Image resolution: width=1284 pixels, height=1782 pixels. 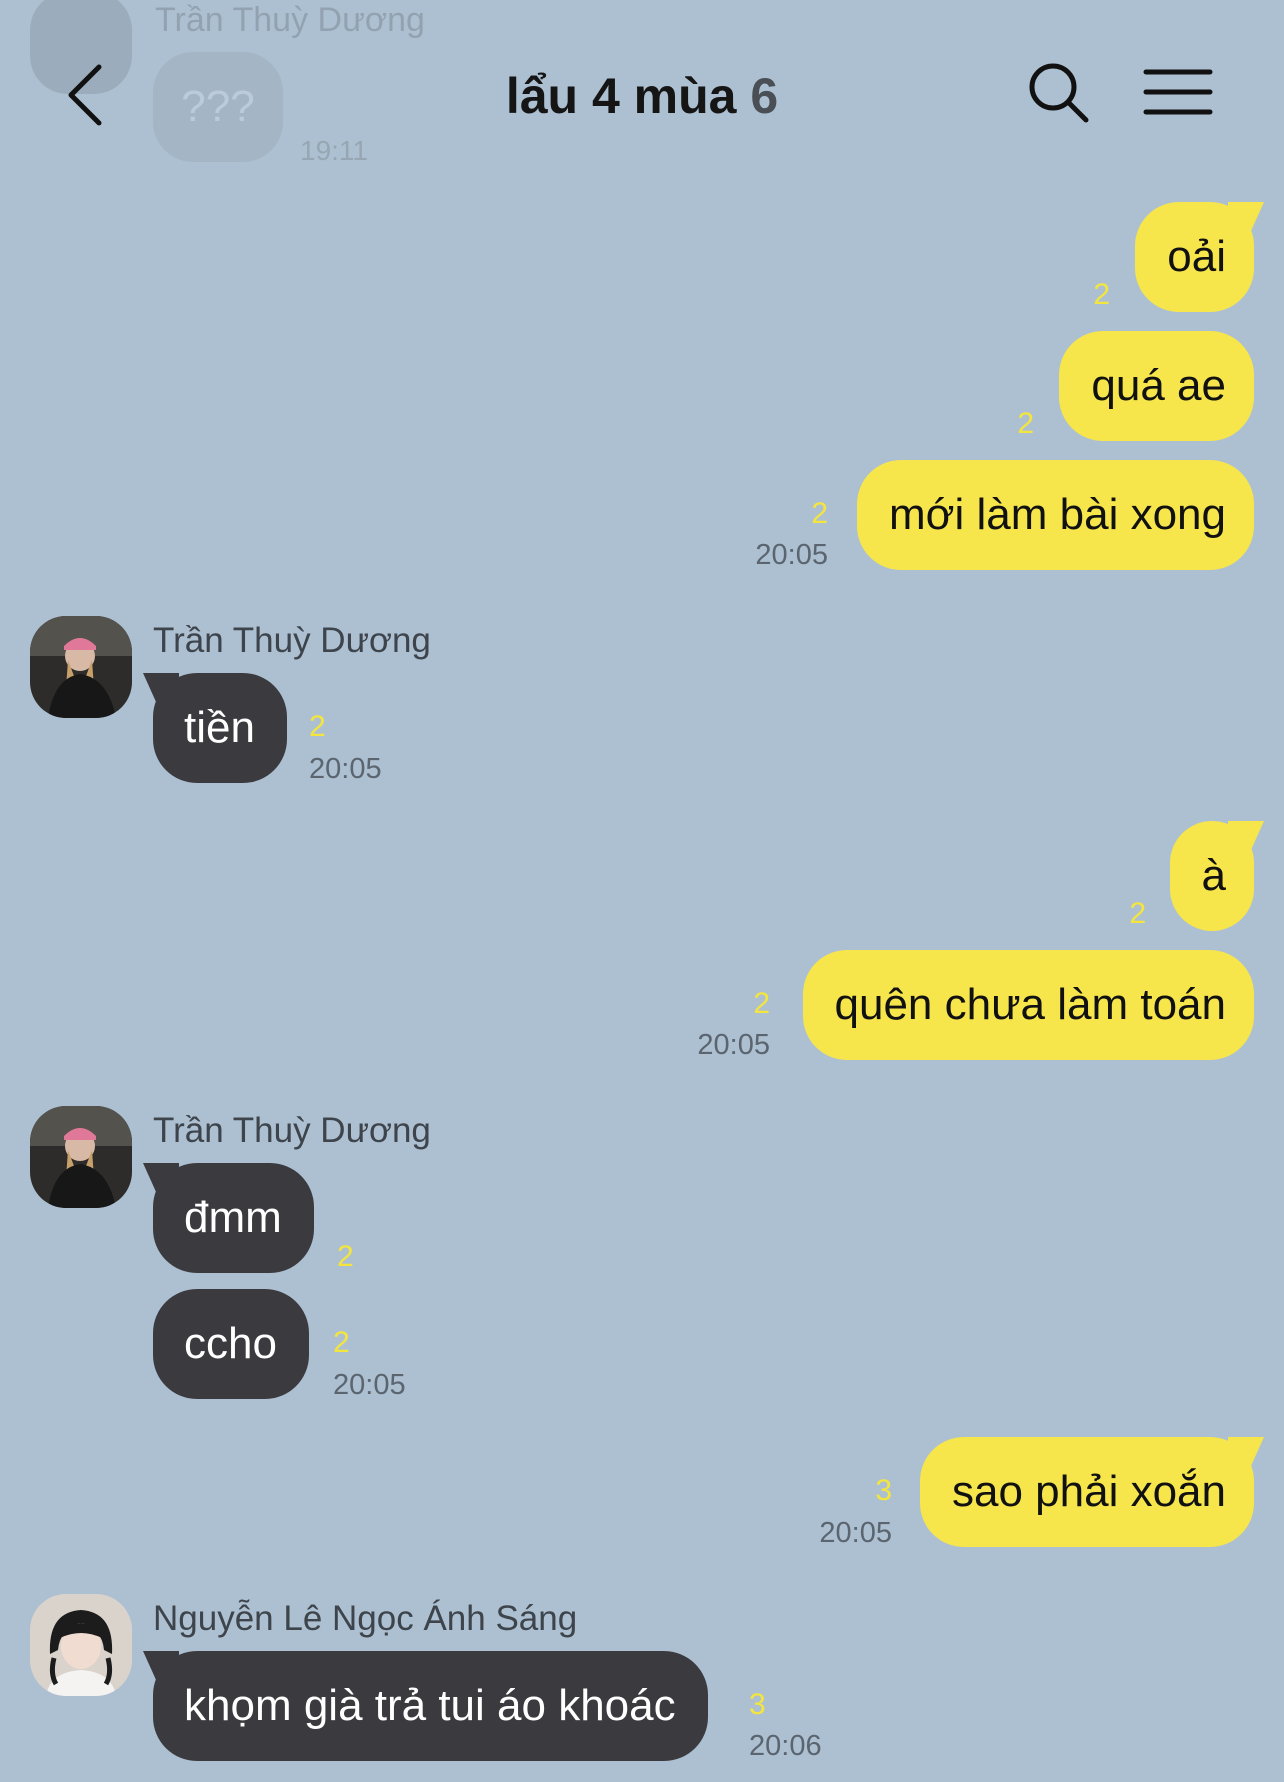 What do you see at coordinates (1087, 1492) in the screenshot?
I see `my-message-bubble: sao phải xoắn` at bounding box center [1087, 1492].